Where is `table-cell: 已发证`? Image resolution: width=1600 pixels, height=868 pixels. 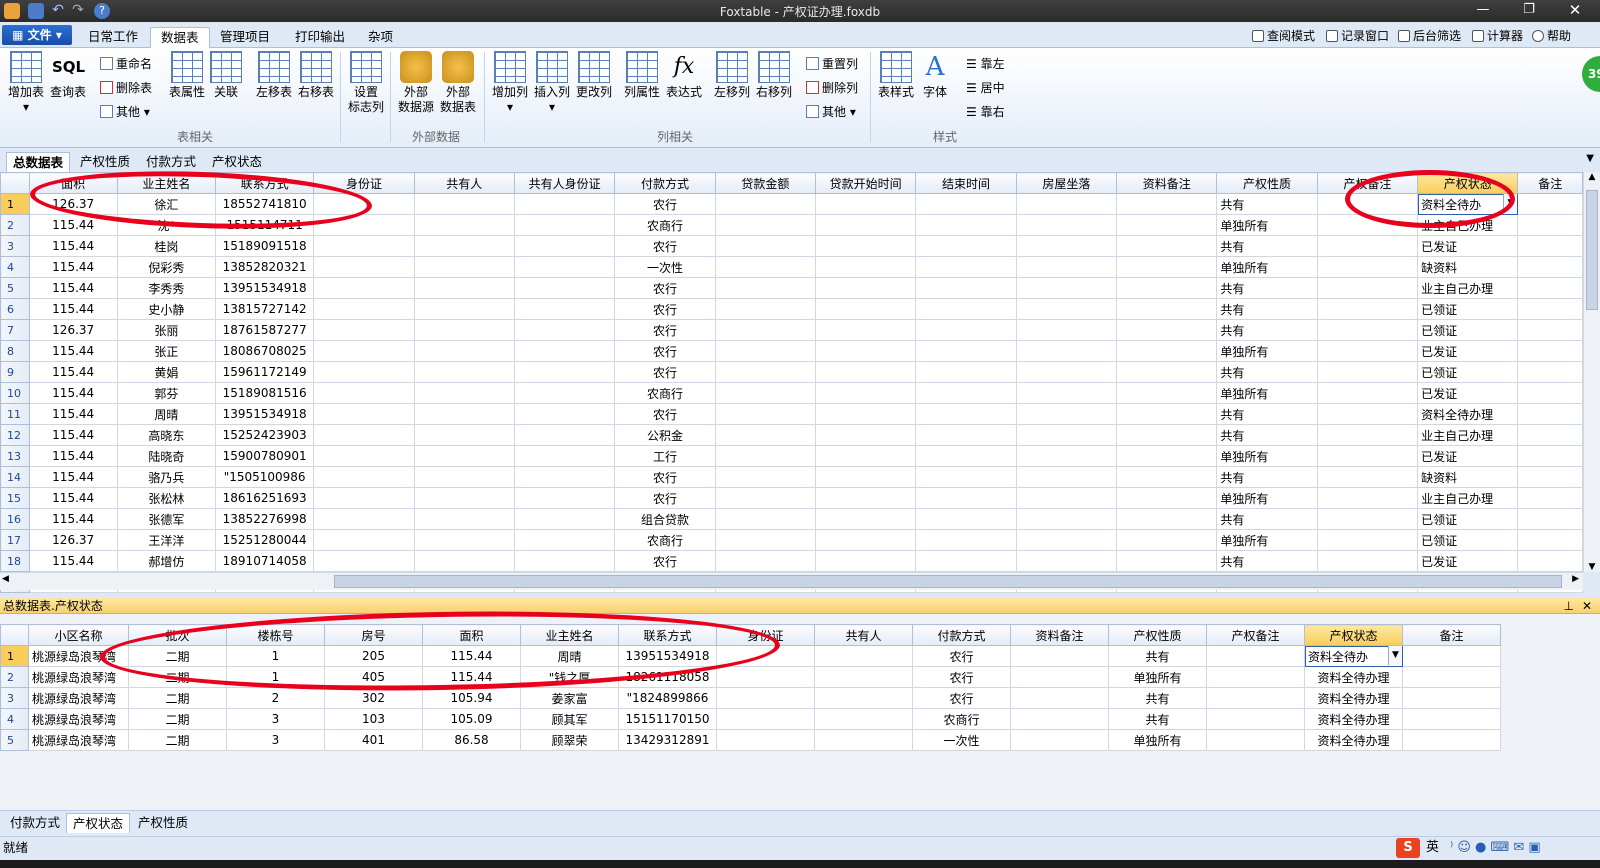 table-cell: 已发证 is located at coordinates (1468, 393).